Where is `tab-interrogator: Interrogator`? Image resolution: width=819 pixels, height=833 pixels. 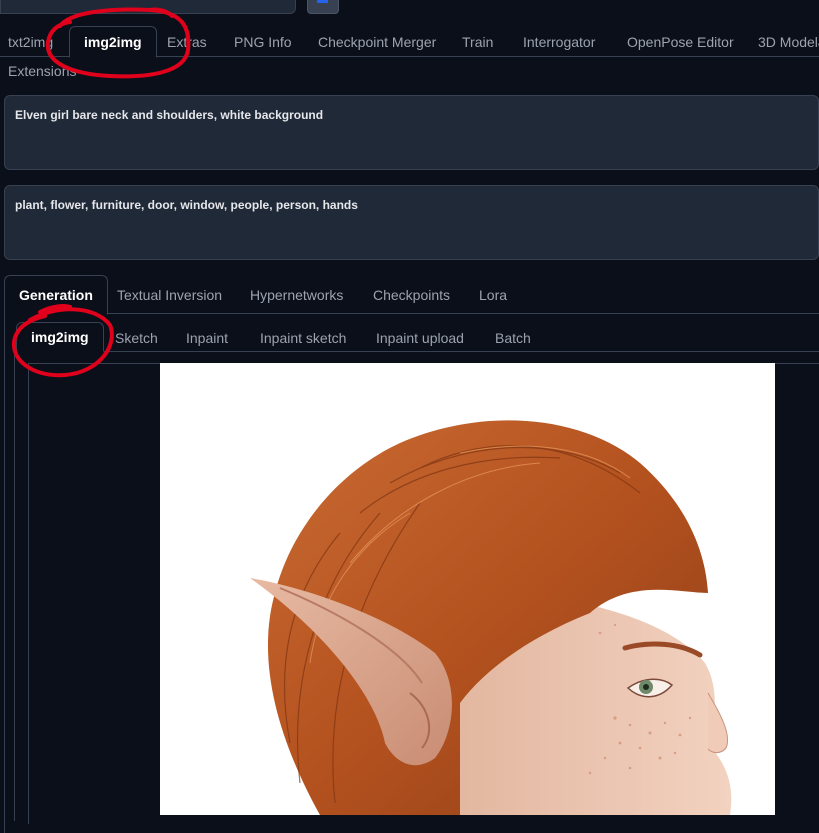 tab-interrogator: Interrogator is located at coordinates (559, 42).